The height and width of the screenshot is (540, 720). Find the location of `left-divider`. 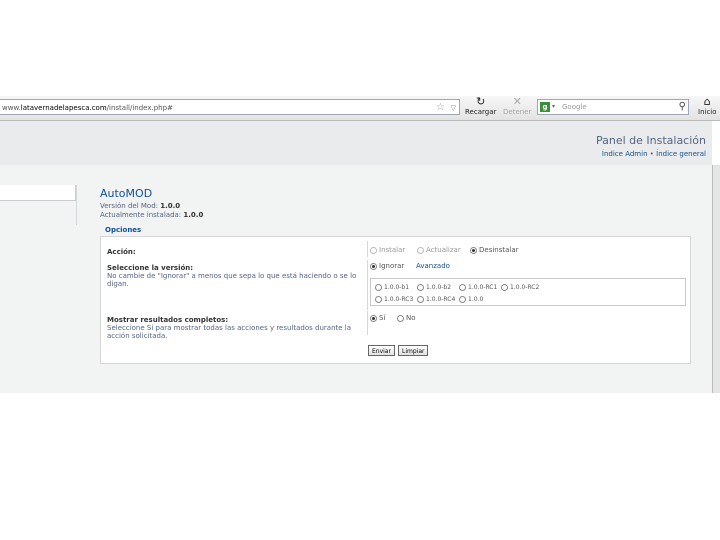

left-divider is located at coordinates (76, 205).